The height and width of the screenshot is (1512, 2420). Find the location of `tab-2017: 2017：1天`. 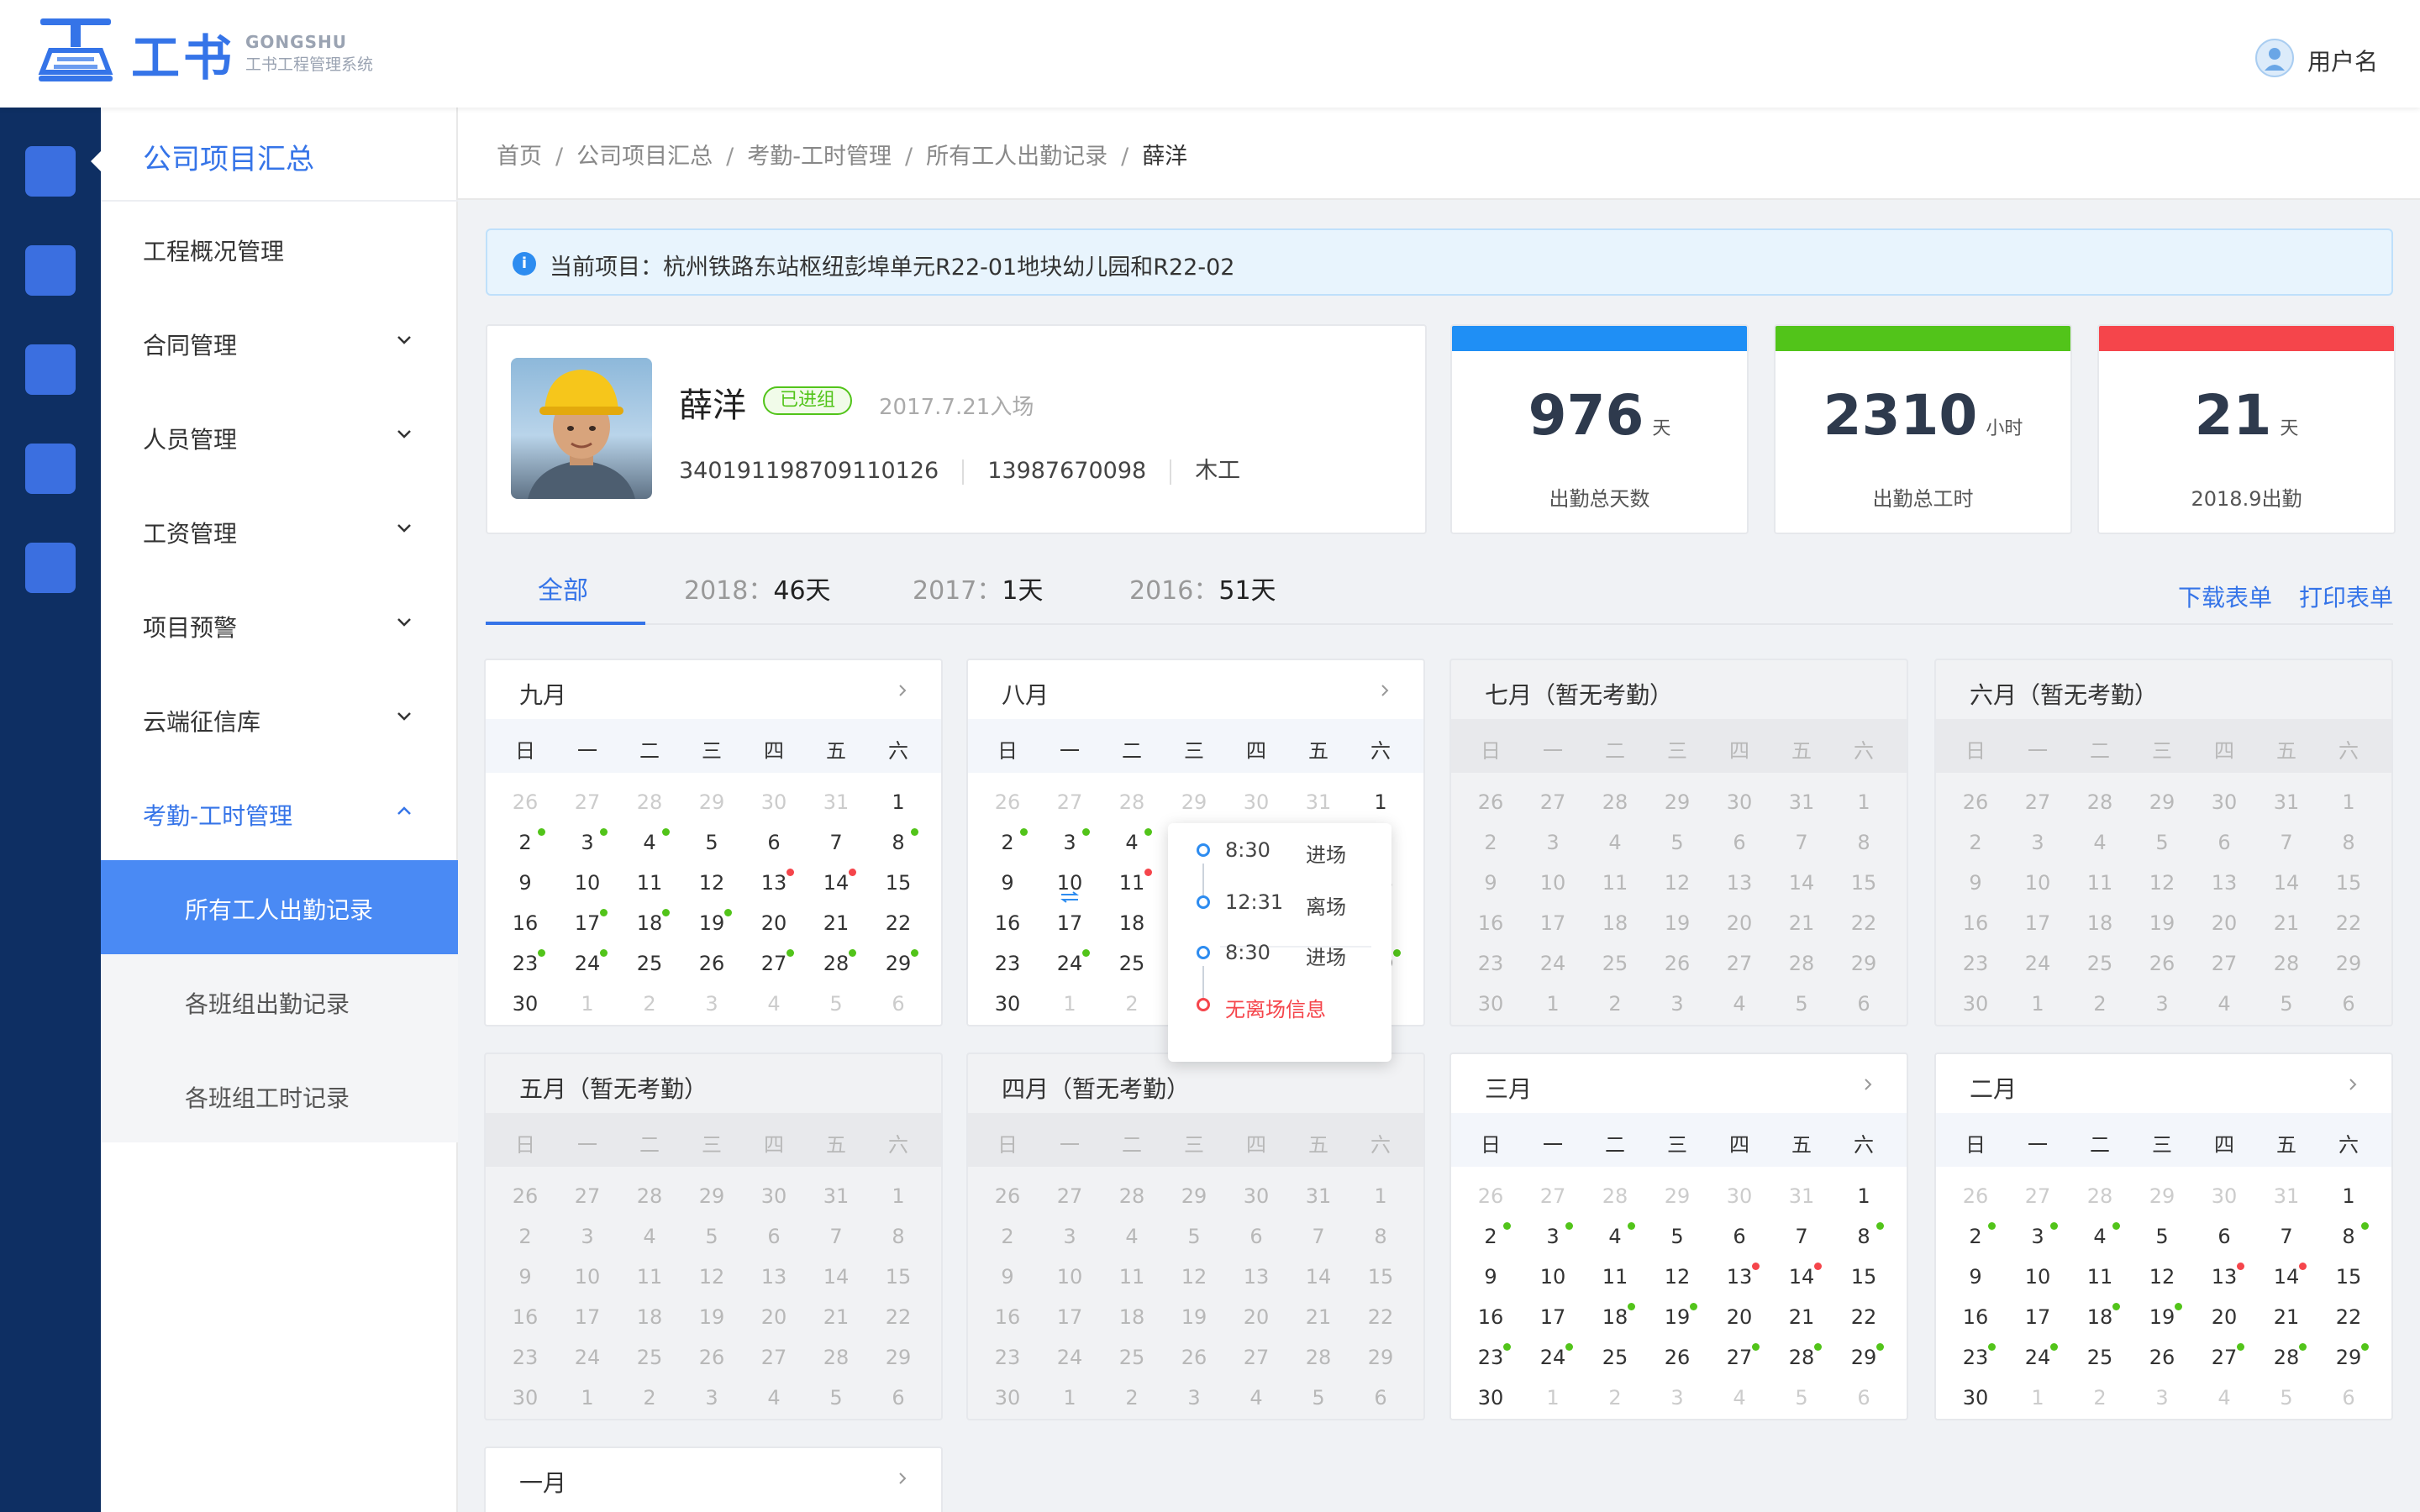

tab-2017: 2017：1天 is located at coordinates (978, 603).